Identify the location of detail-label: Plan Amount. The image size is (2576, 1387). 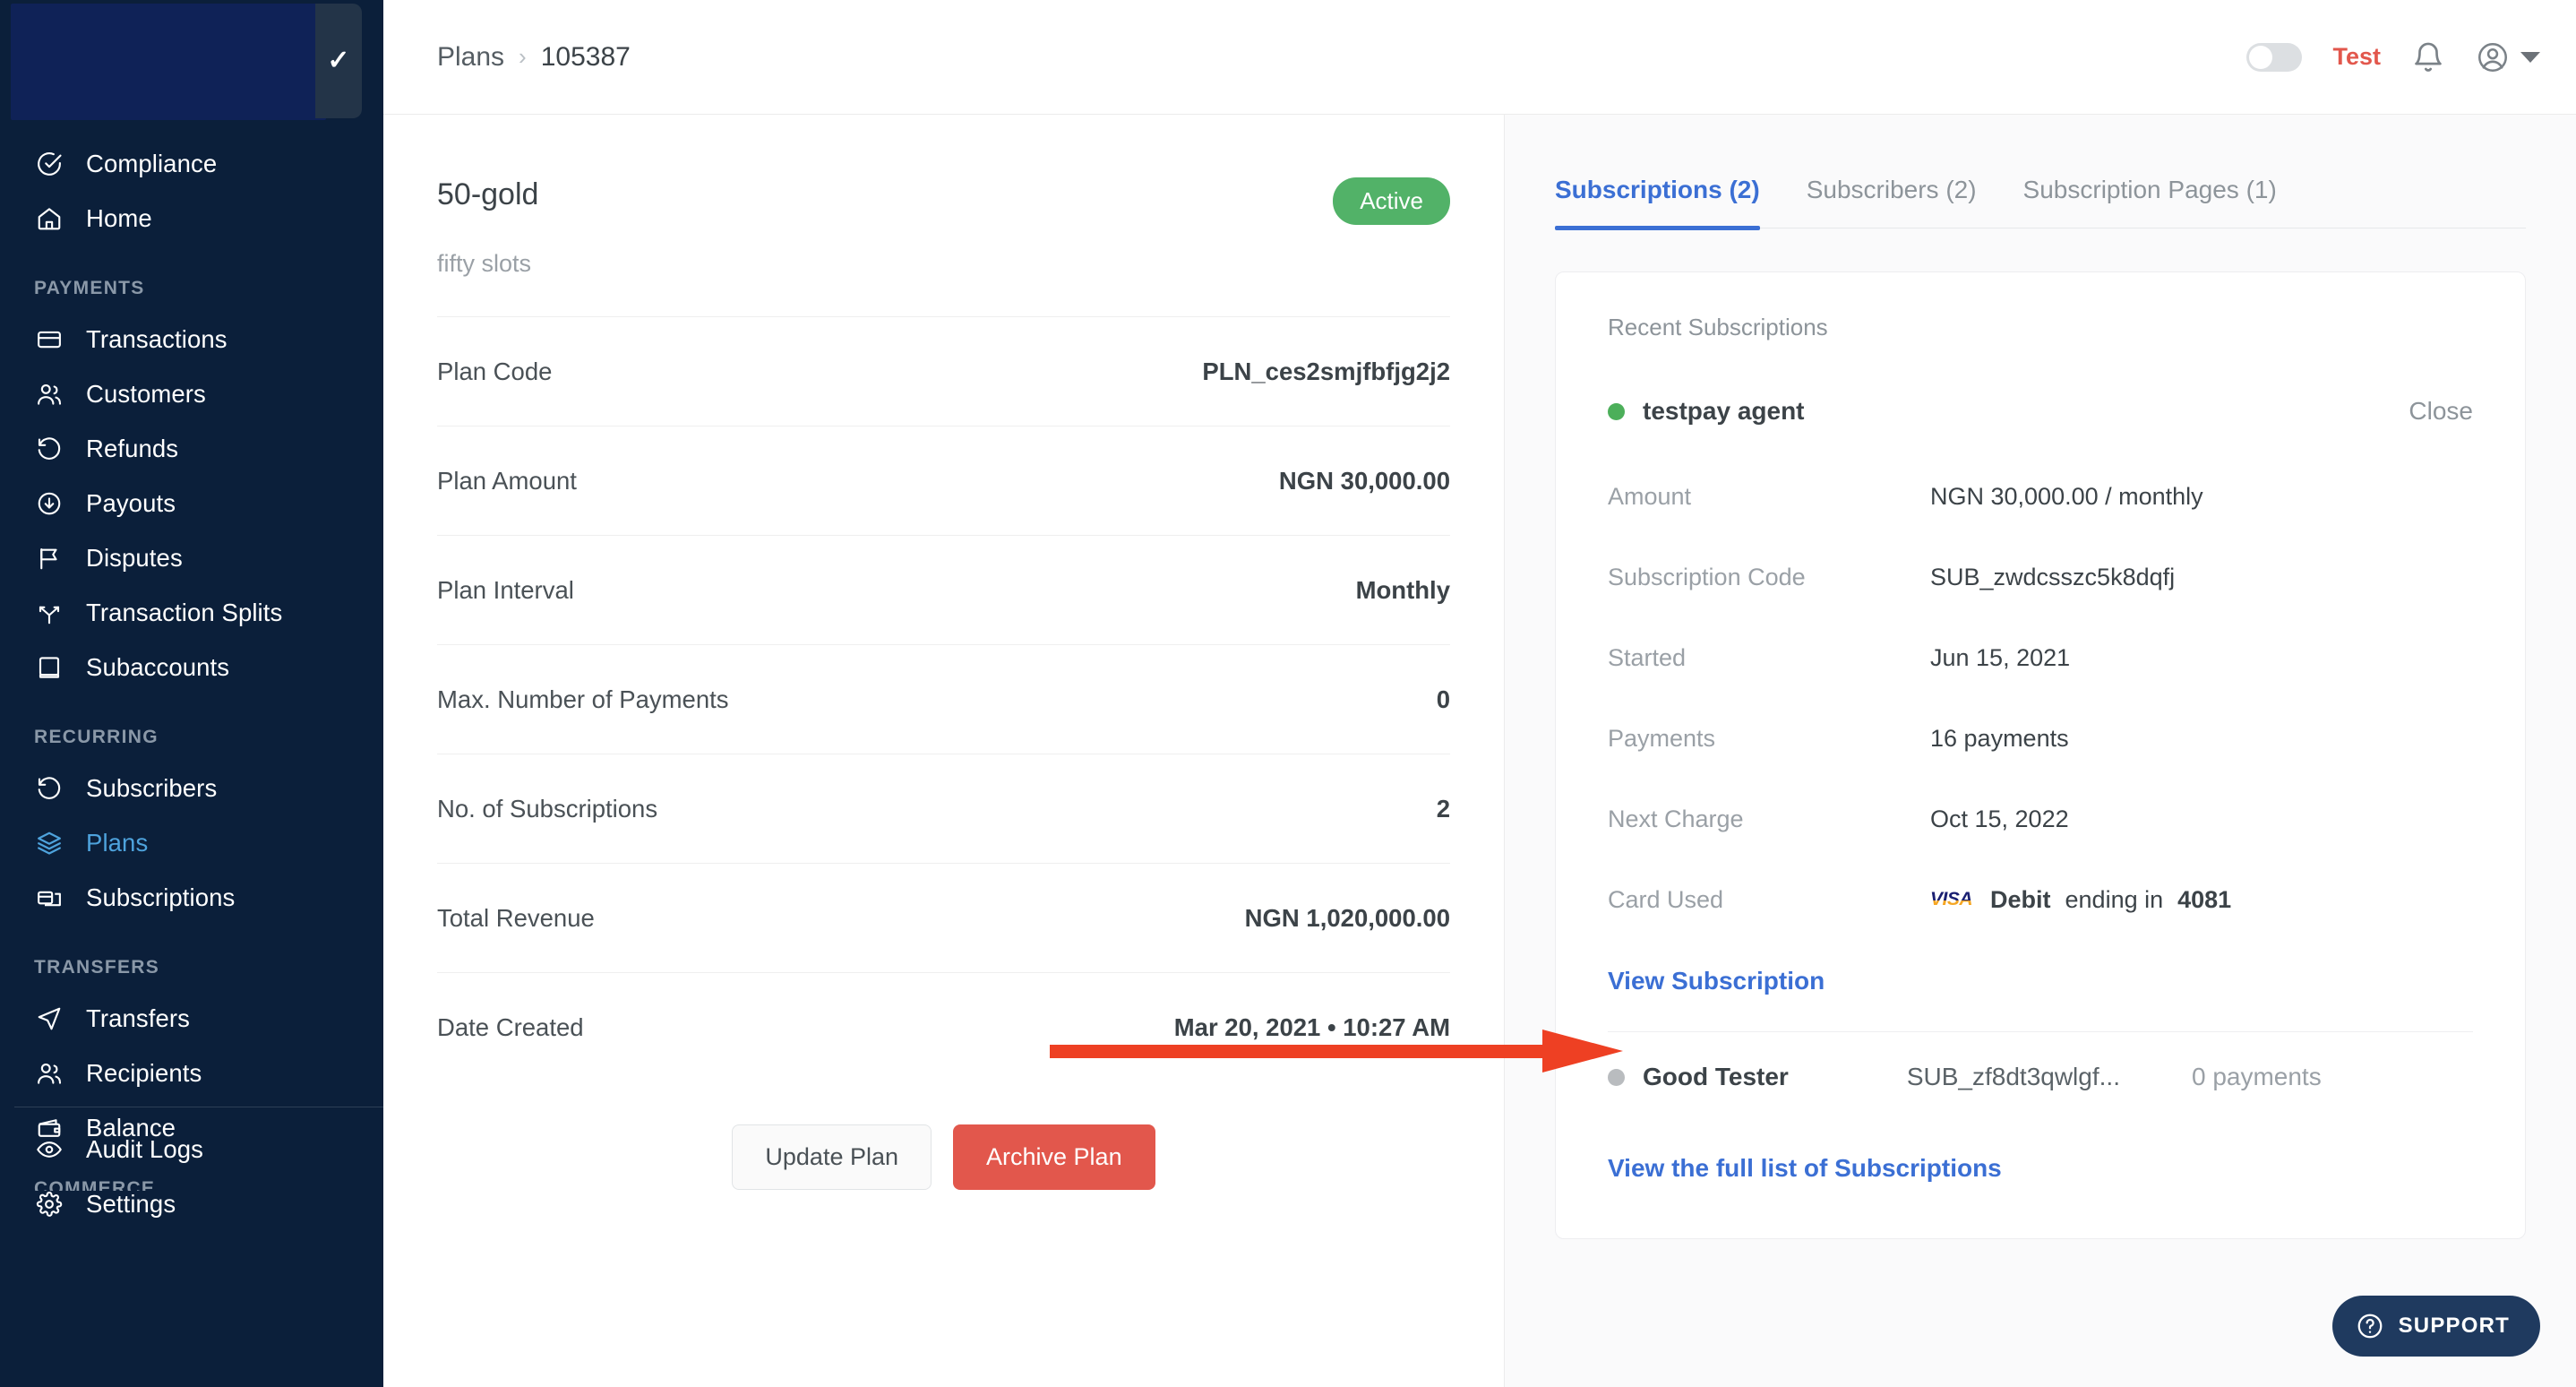
(507, 480).